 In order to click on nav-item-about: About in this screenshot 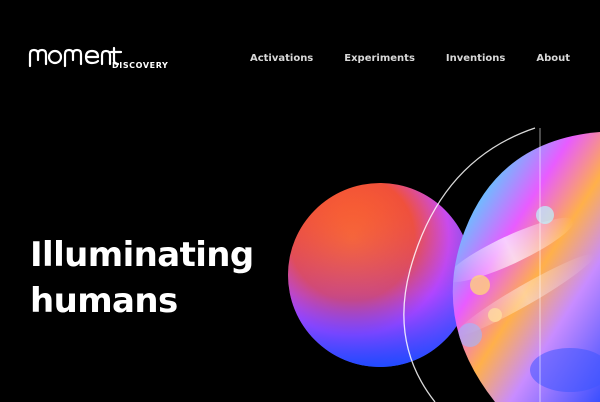, I will do `click(553, 58)`.